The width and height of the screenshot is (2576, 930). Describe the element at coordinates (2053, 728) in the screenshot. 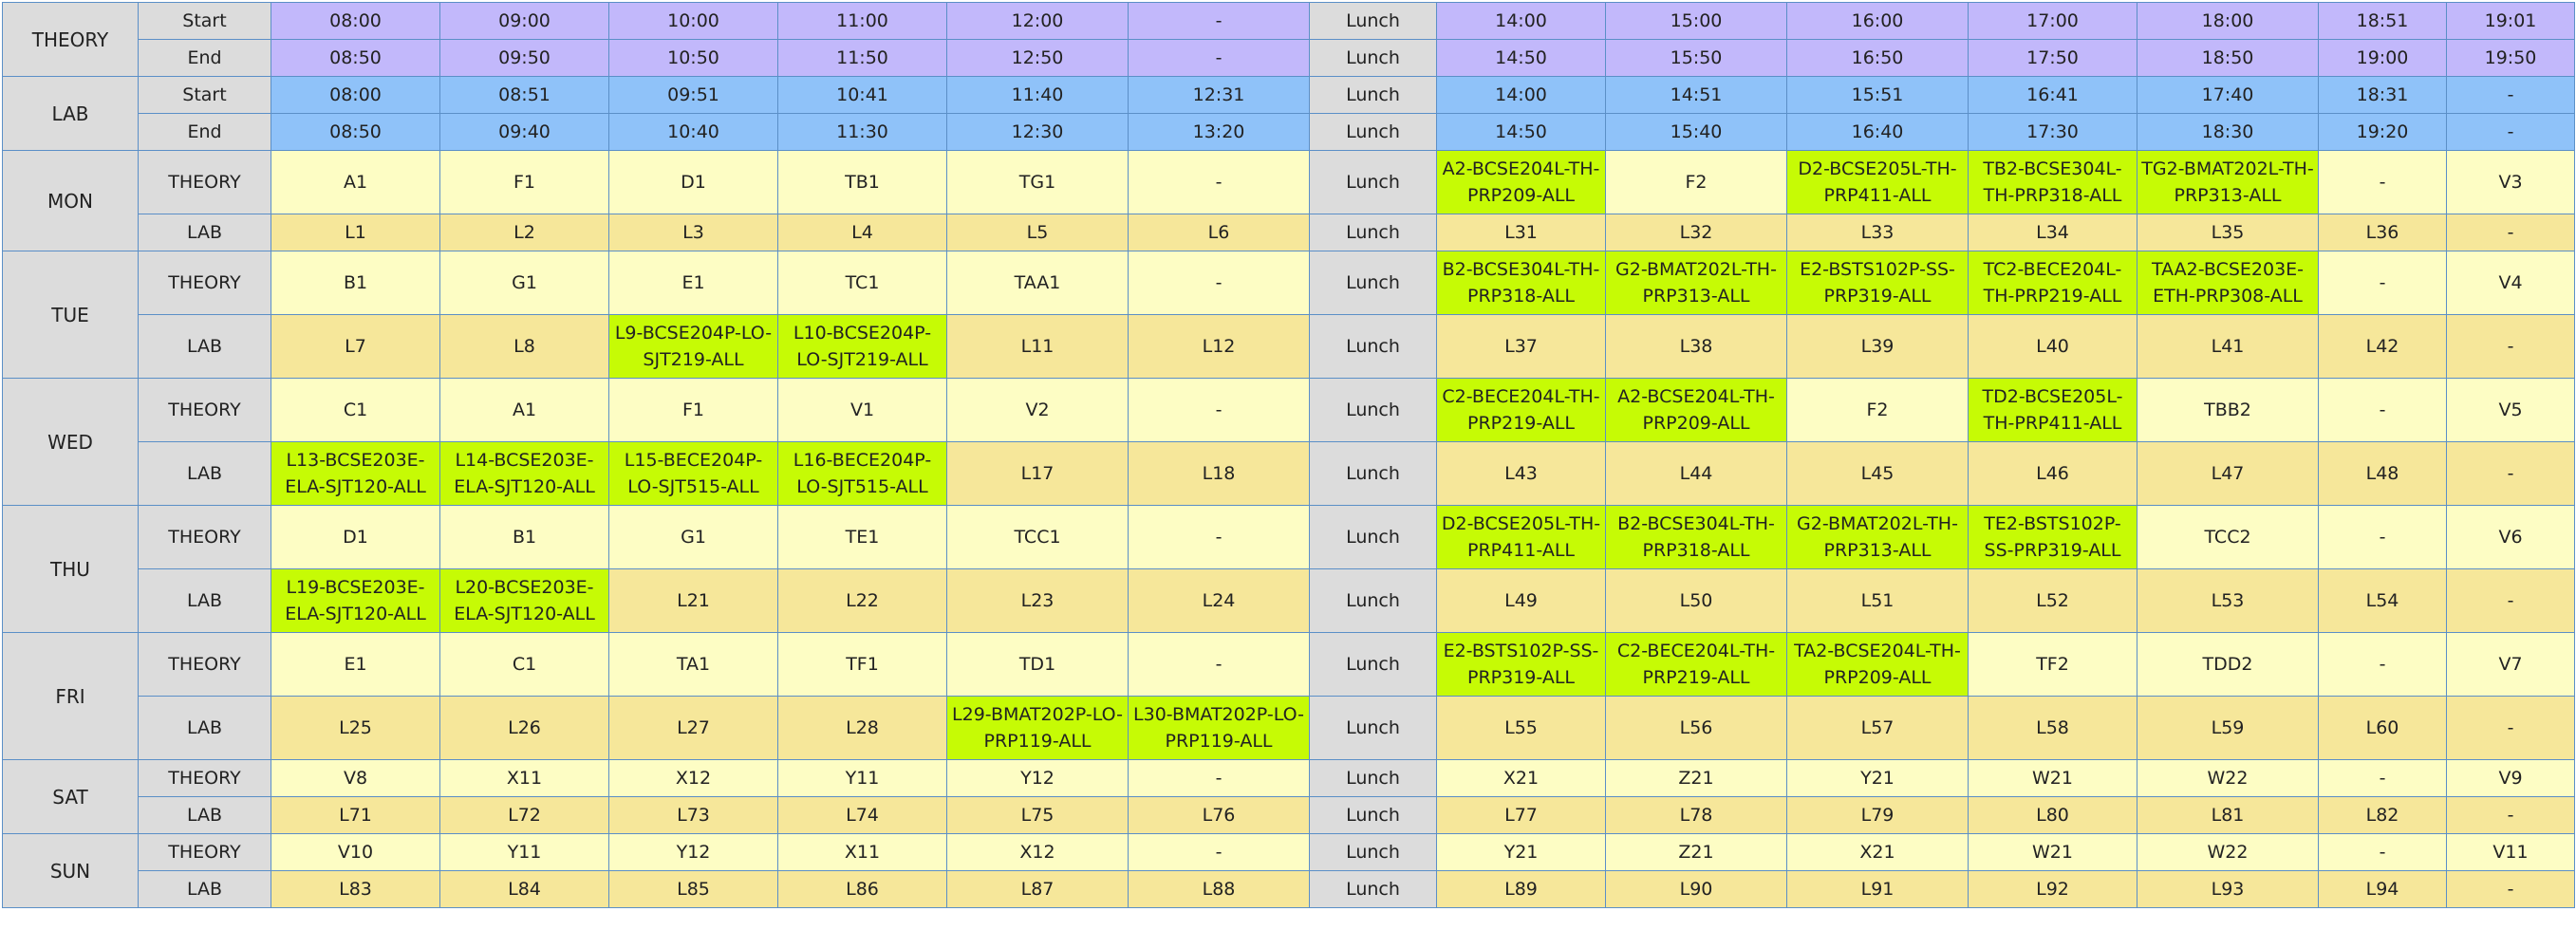

I see `slot-cell: L58` at that location.